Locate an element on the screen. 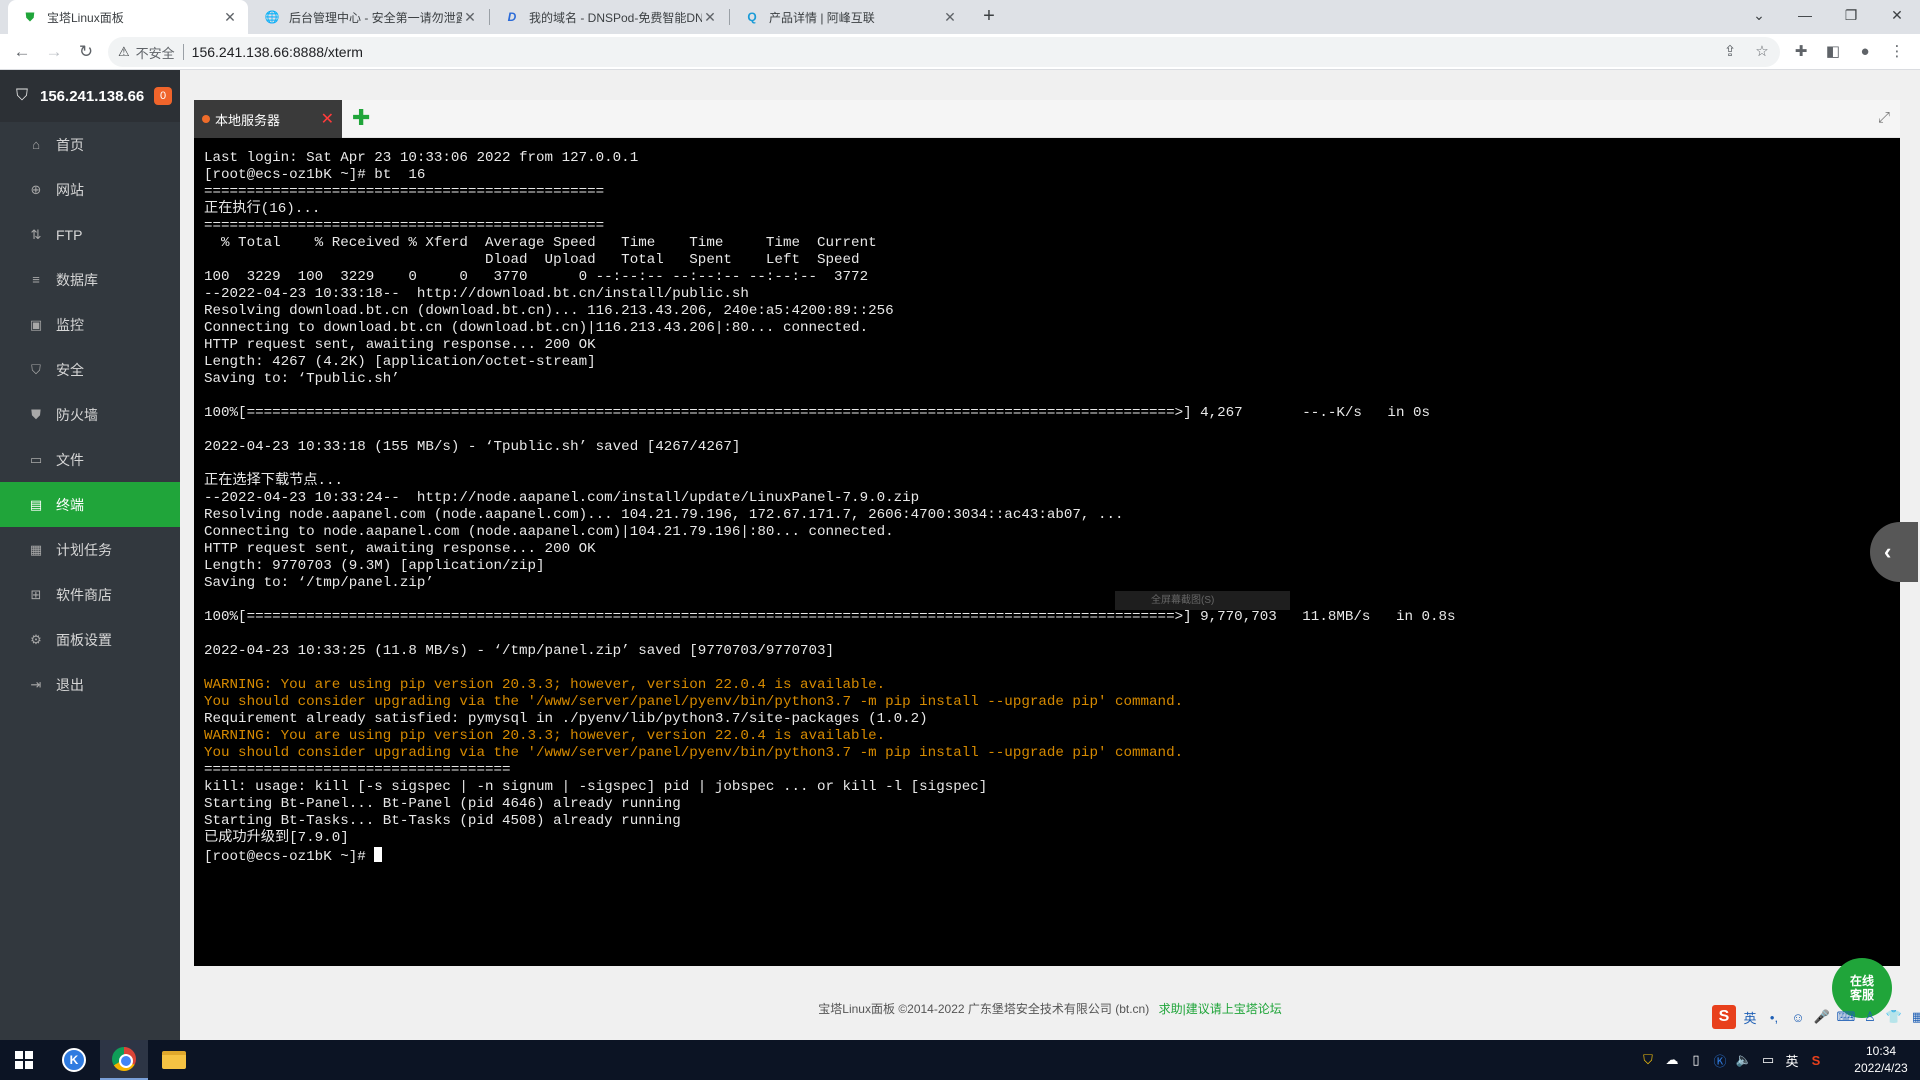 This screenshot has height=1080, width=1920. terminal-line: Saving to: ‘/tmp/panel.zip’ is located at coordinates (1052, 583).